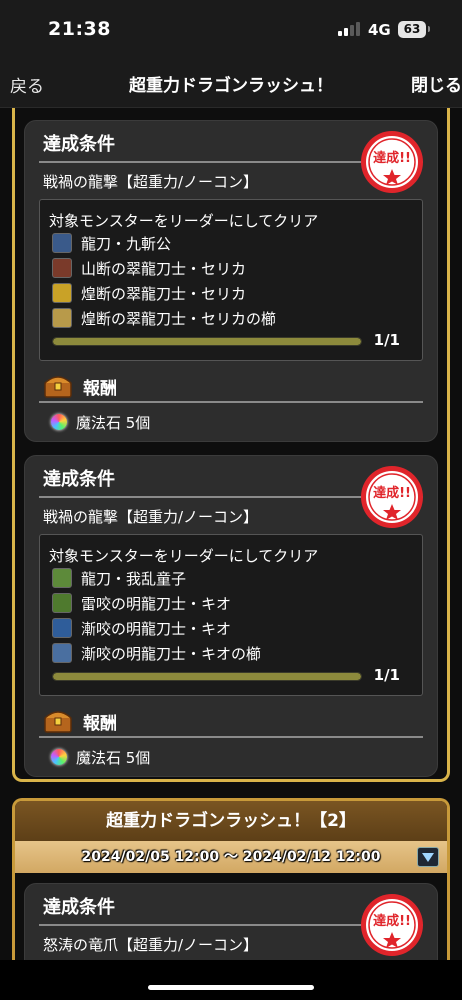 The image size is (462, 1000). I want to click on water-icon, so click(62, 628).